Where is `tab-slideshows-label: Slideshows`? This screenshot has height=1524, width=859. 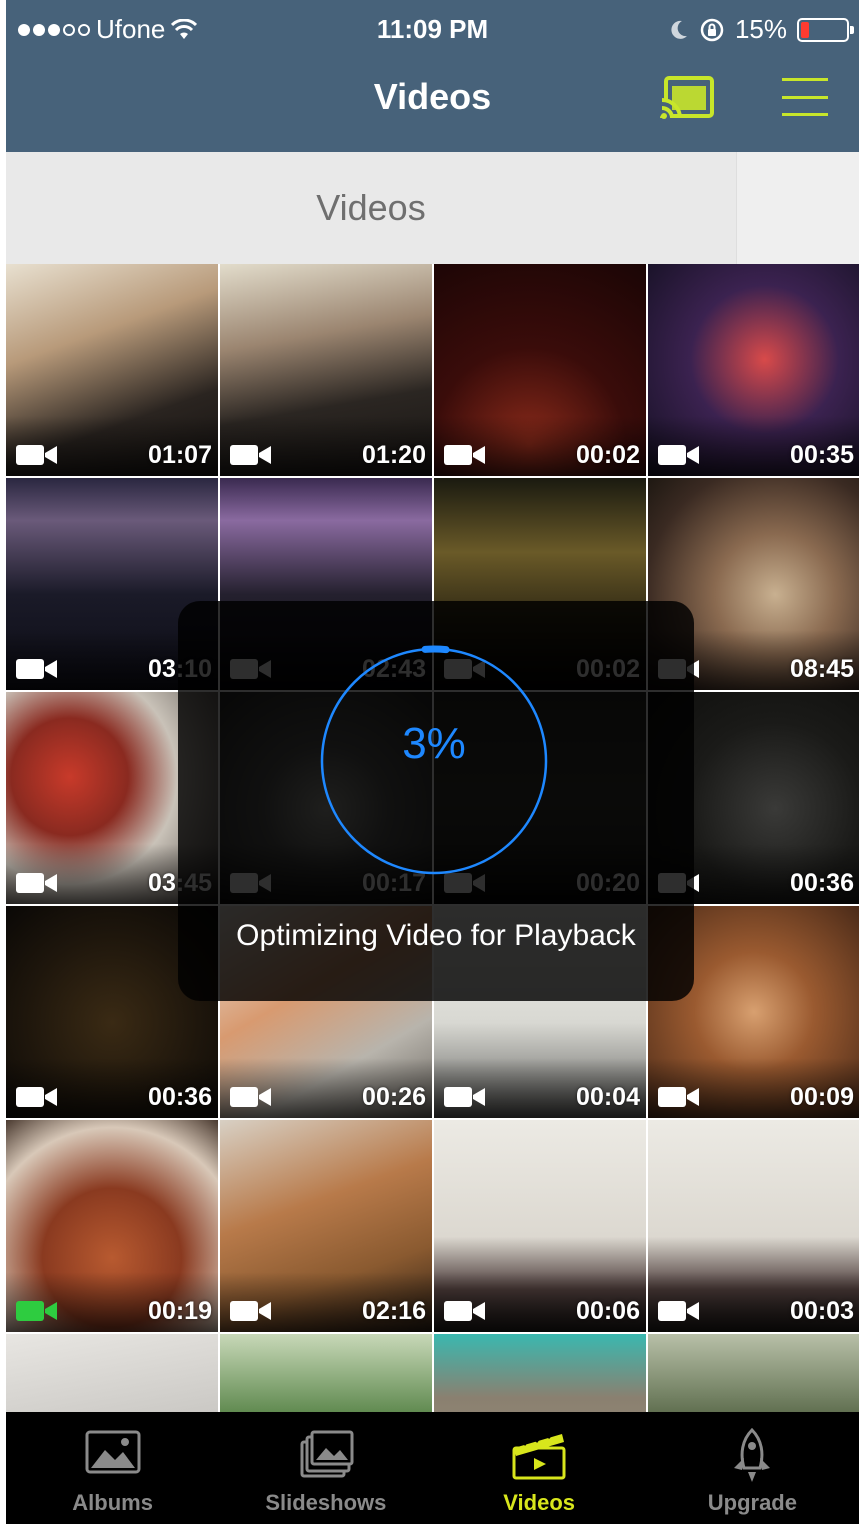
tab-slideshows-label: Slideshows is located at coordinates (326, 1502).